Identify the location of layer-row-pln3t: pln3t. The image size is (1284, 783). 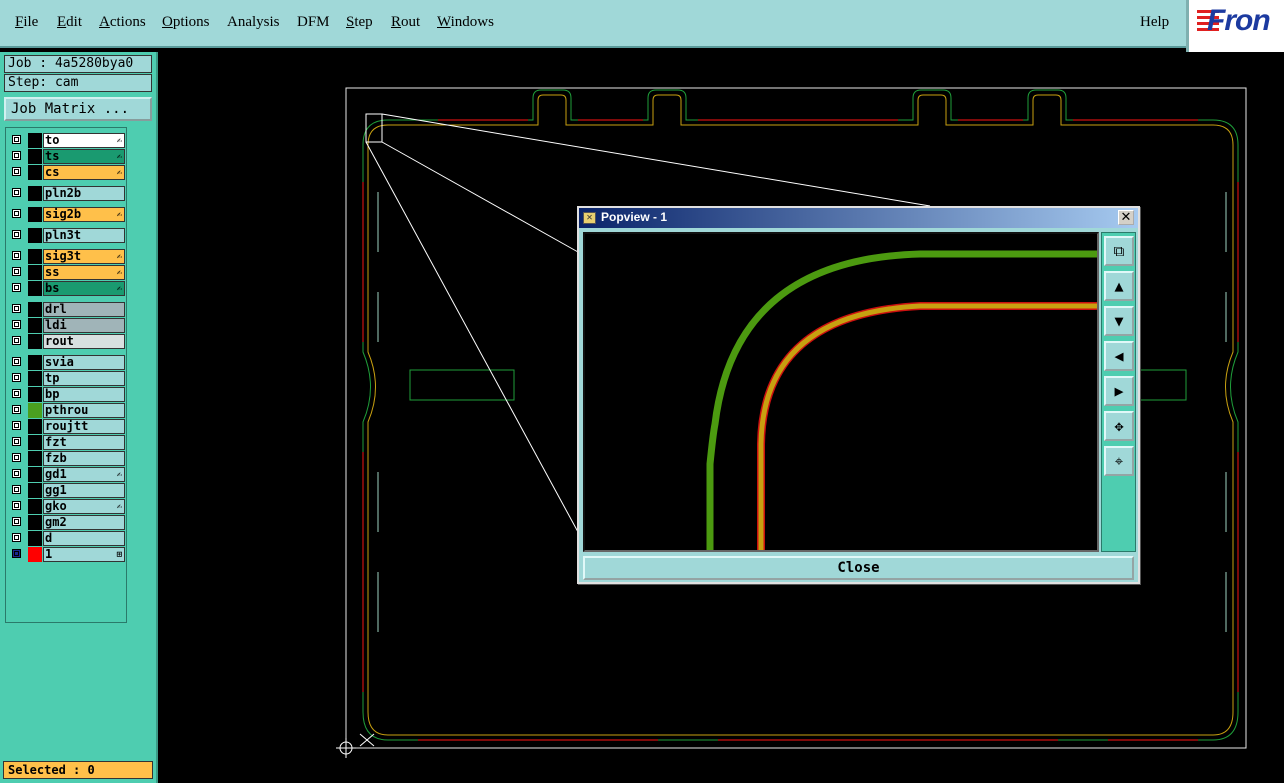
(68, 235).